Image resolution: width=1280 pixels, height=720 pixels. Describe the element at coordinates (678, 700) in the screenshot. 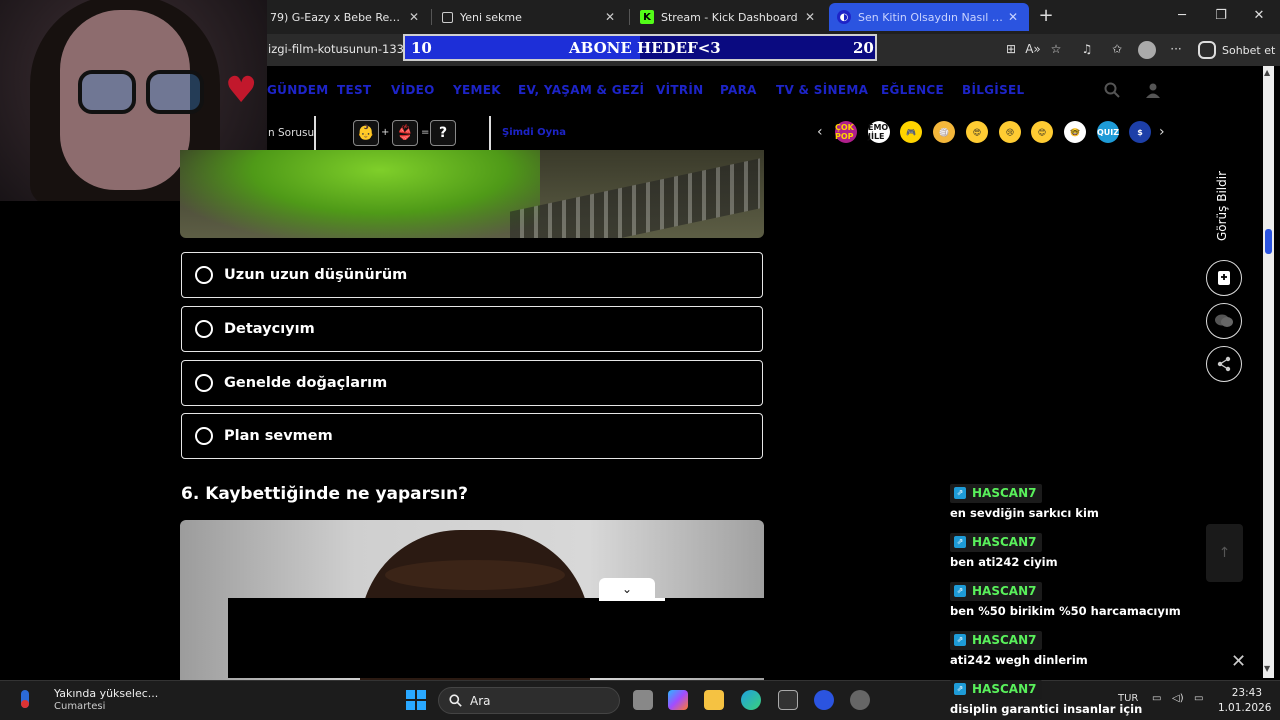

I see `copilot-app-icon` at that location.